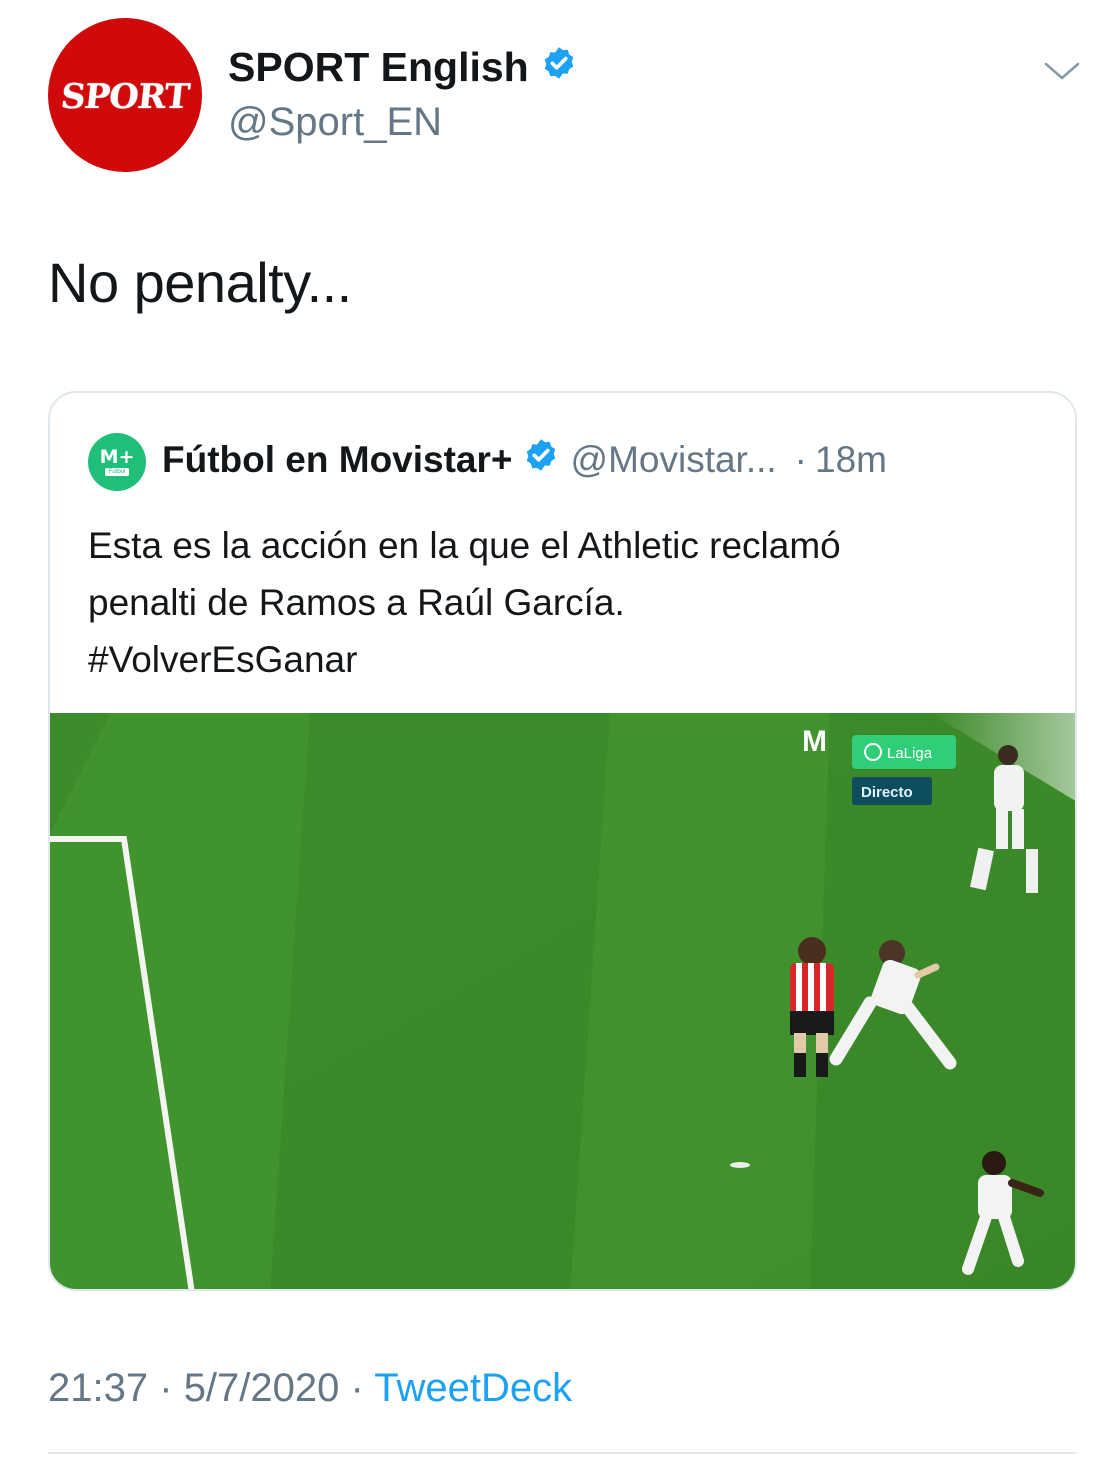  Describe the element at coordinates (910, 753) in the screenshot. I see `laliga-badge: LaLiga` at that location.